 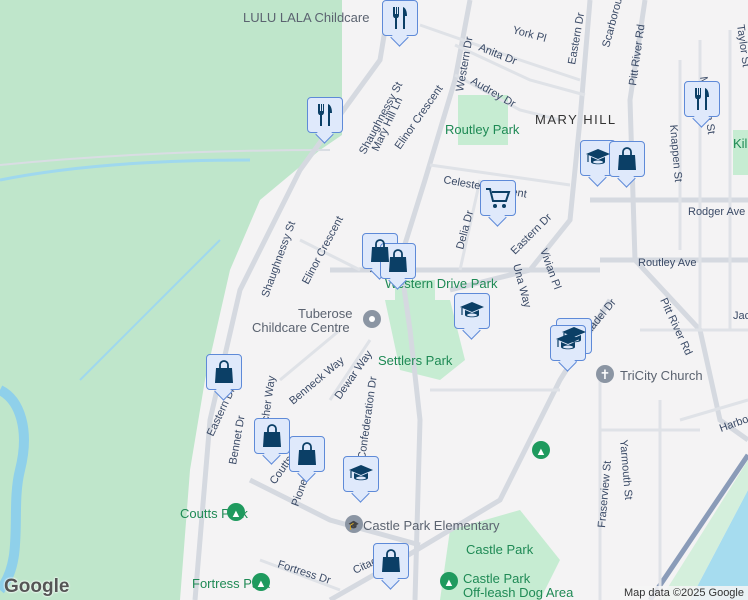 I want to click on map-label: Confederation Dr, so click(x=368, y=417).